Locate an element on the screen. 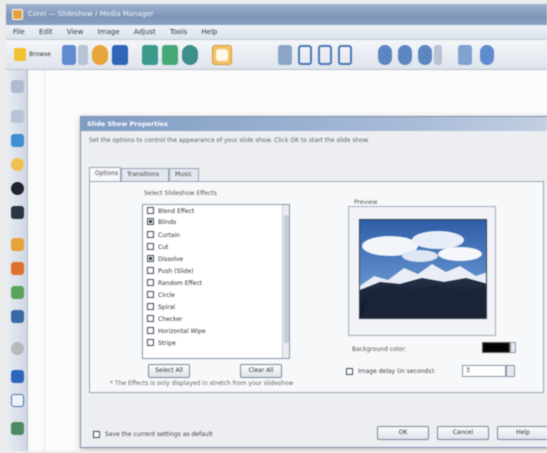 This screenshot has height=453, width=547. image-delay-label: Image delay (in seconds): is located at coordinates (397, 371).